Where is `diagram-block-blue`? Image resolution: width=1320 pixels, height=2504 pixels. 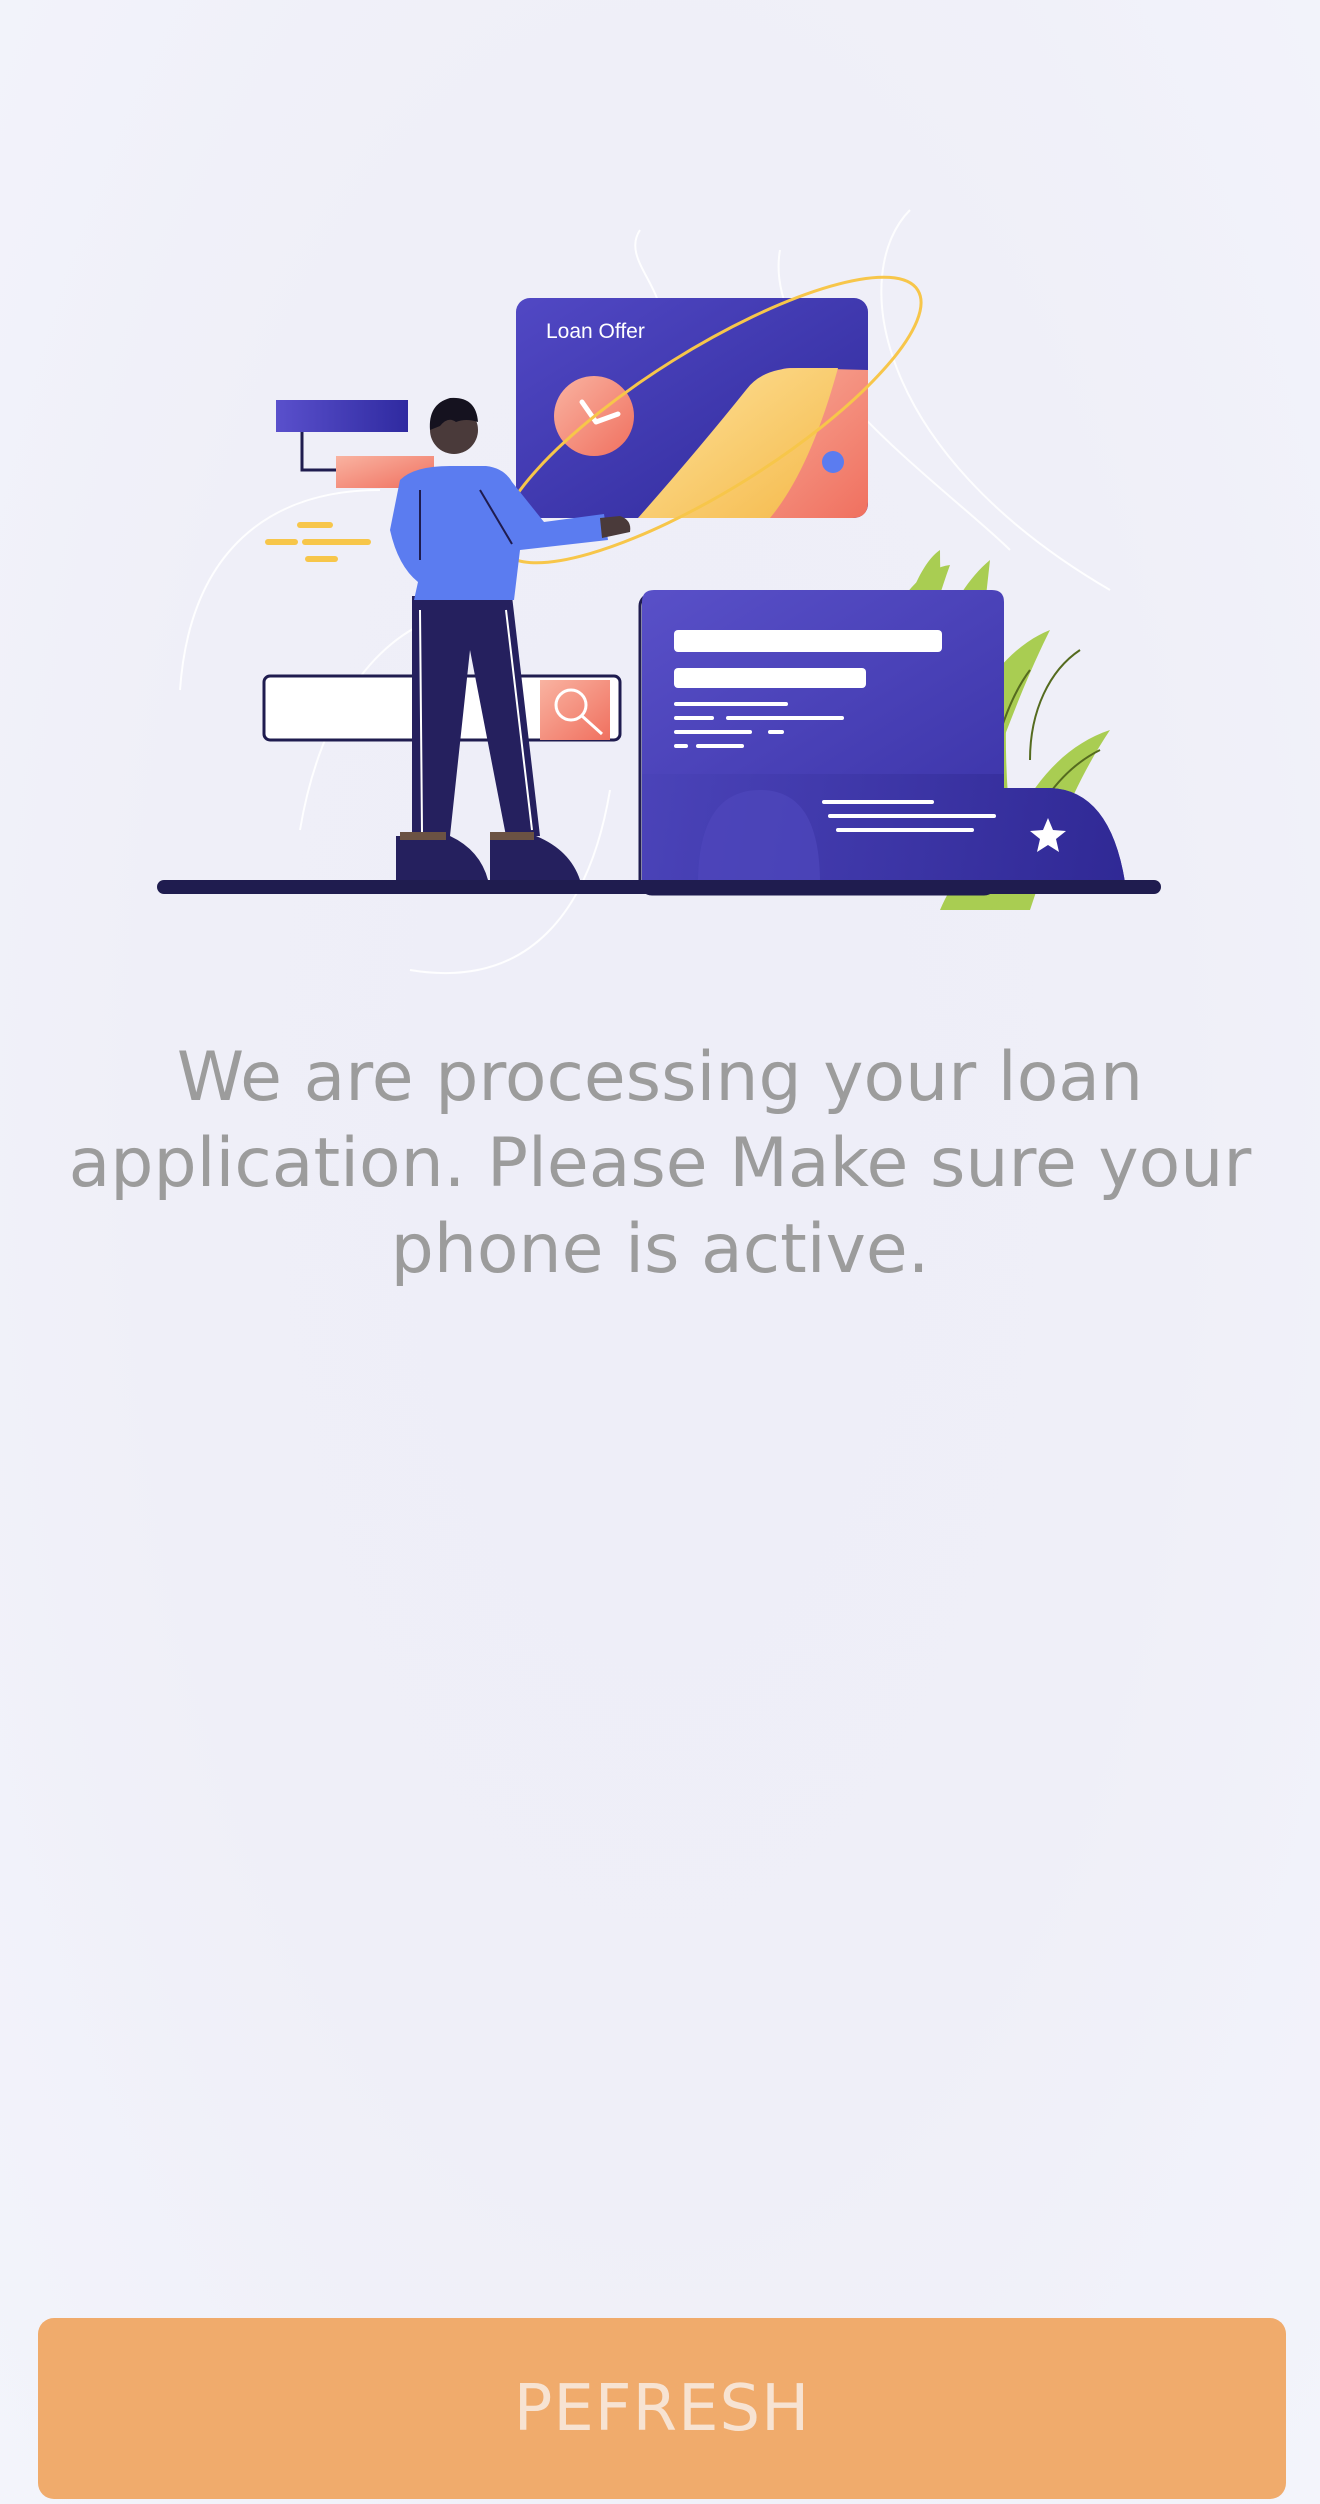
diagram-block-blue is located at coordinates (342, 416).